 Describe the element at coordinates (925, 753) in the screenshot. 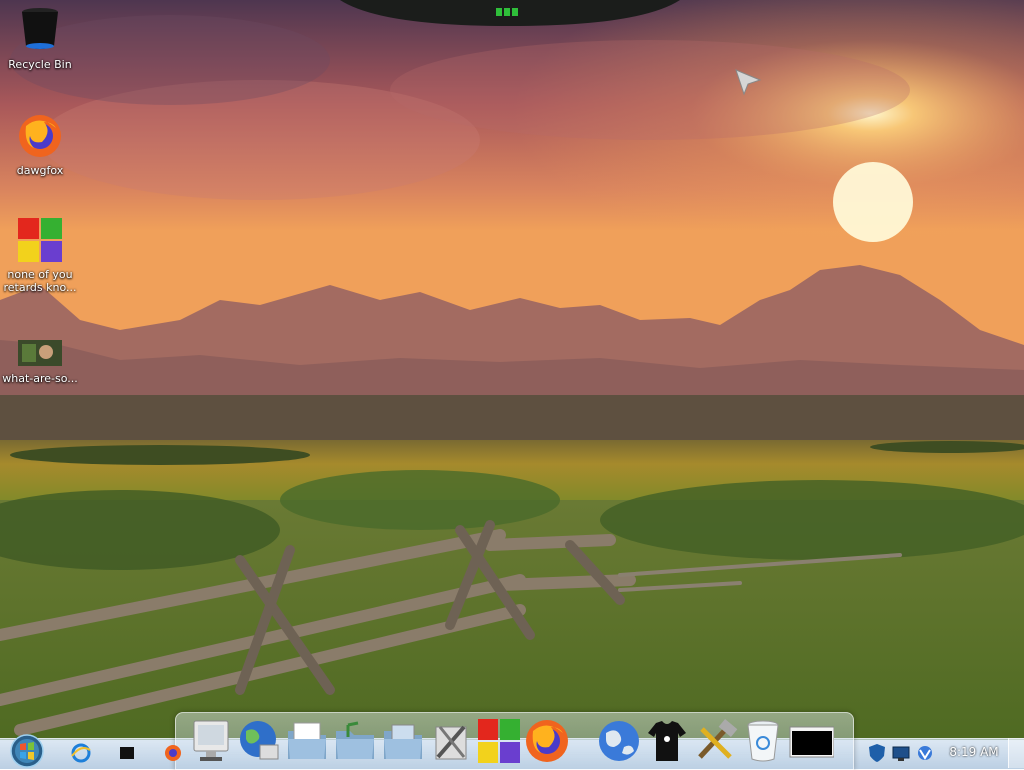

I see `tray-network` at that location.